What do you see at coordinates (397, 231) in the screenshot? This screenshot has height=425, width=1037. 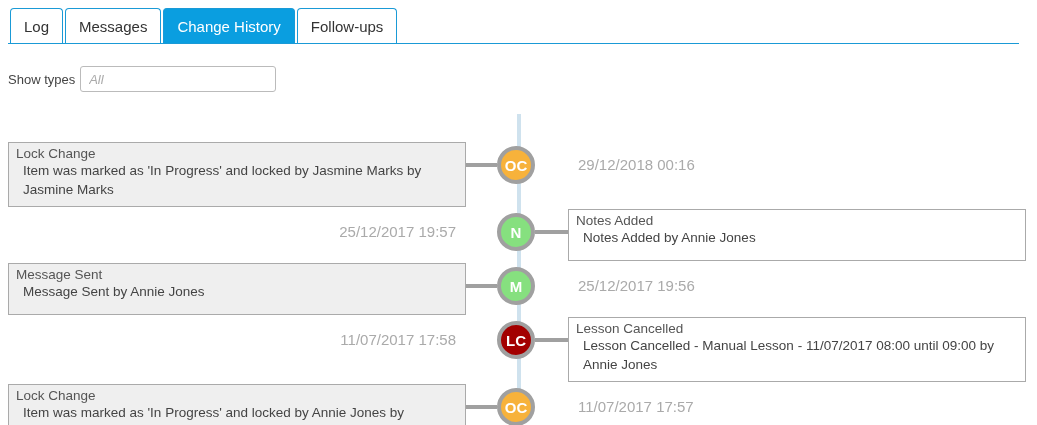 I see `event-timestamp: 25/12/2017 19:57` at bounding box center [397, 231].